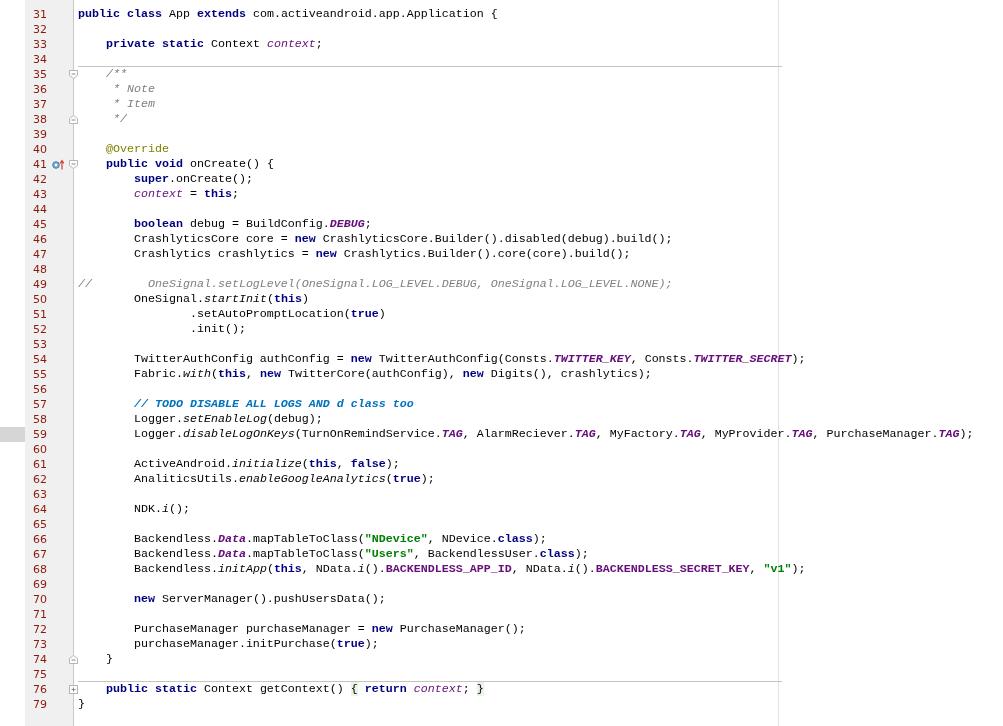 The height and width of the screenshot is (726, 1003). Describe the element at coordinates (39, 104) in the screenshot. I see `line-number: 37` at that location.